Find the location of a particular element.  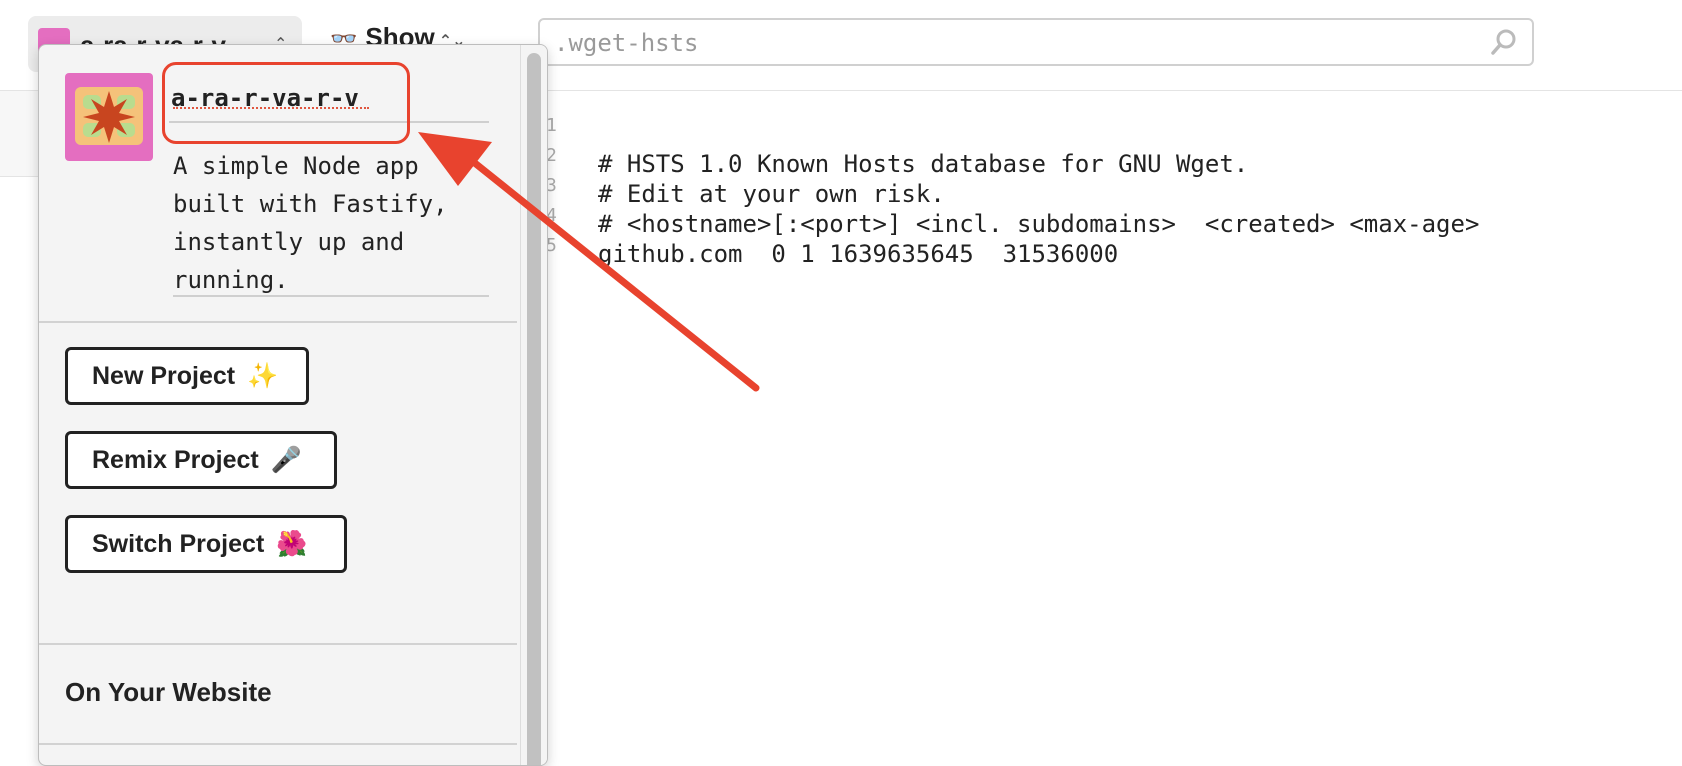

line-number: 1 is located at coordinates (551, 125).